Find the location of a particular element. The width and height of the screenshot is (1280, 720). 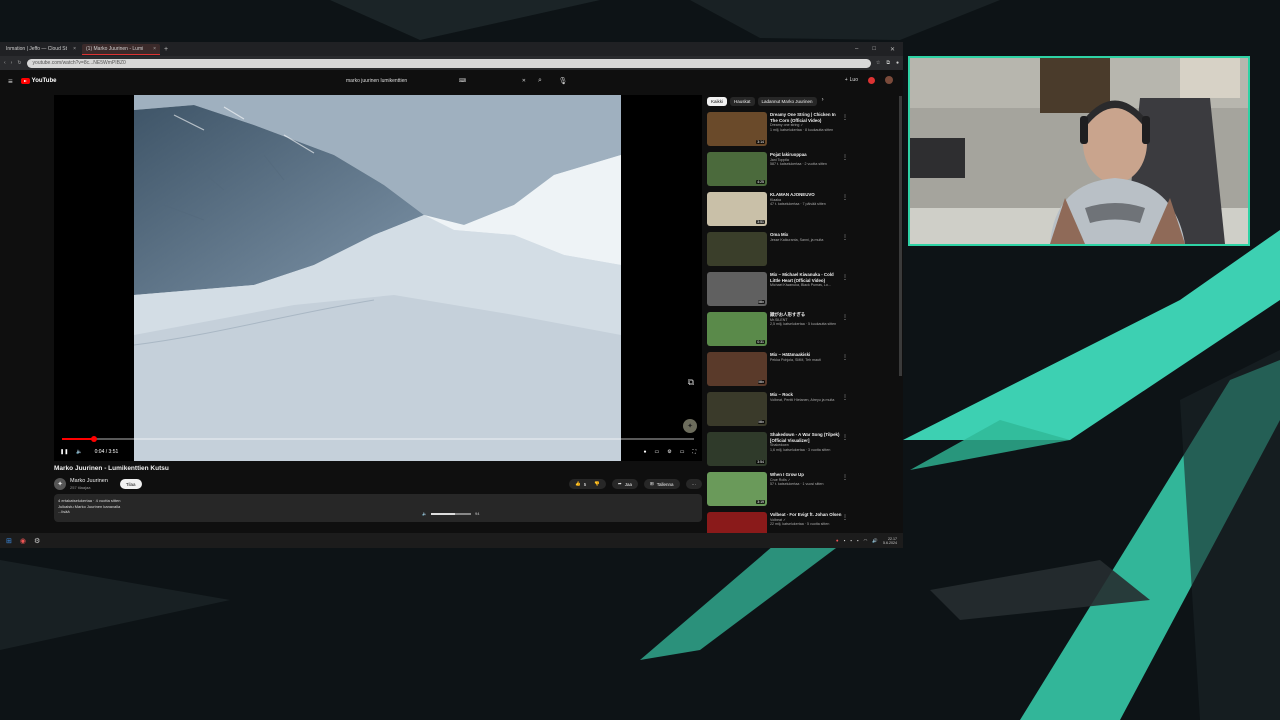

scrollbar is located at coordinates (900, 236).